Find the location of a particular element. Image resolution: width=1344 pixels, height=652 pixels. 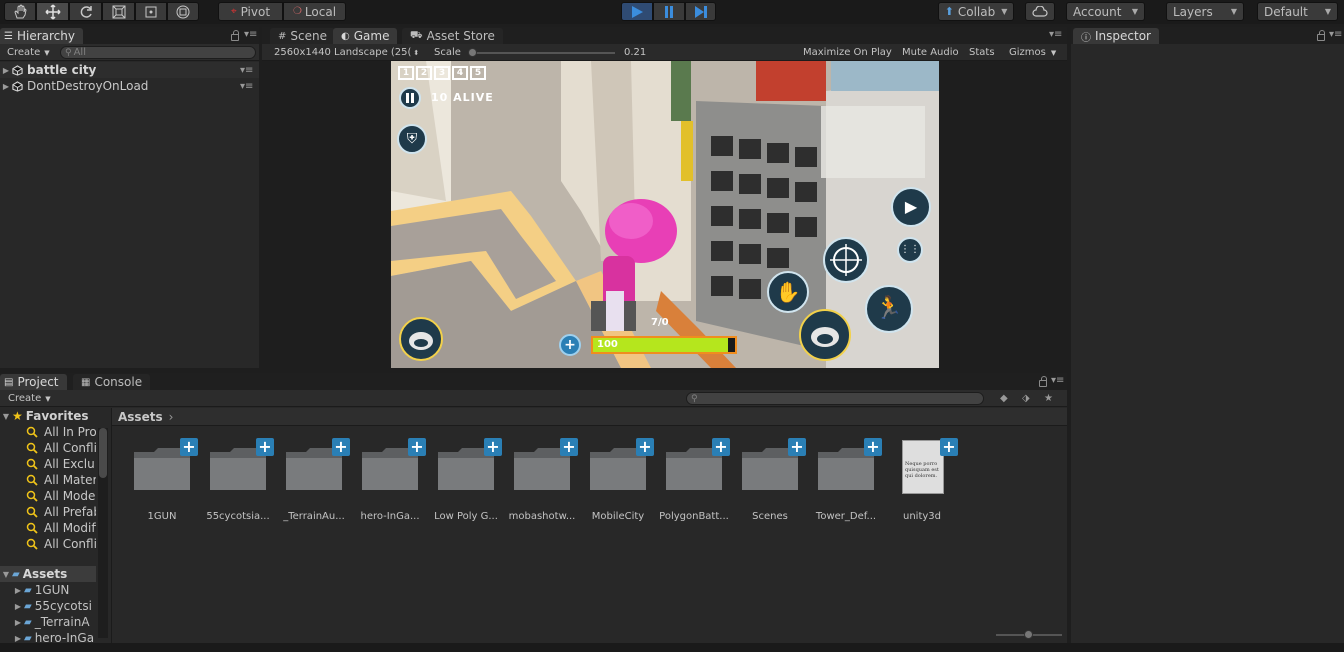

layers-dropdown: Layers ▼ is located at coordinates (1205, 11).